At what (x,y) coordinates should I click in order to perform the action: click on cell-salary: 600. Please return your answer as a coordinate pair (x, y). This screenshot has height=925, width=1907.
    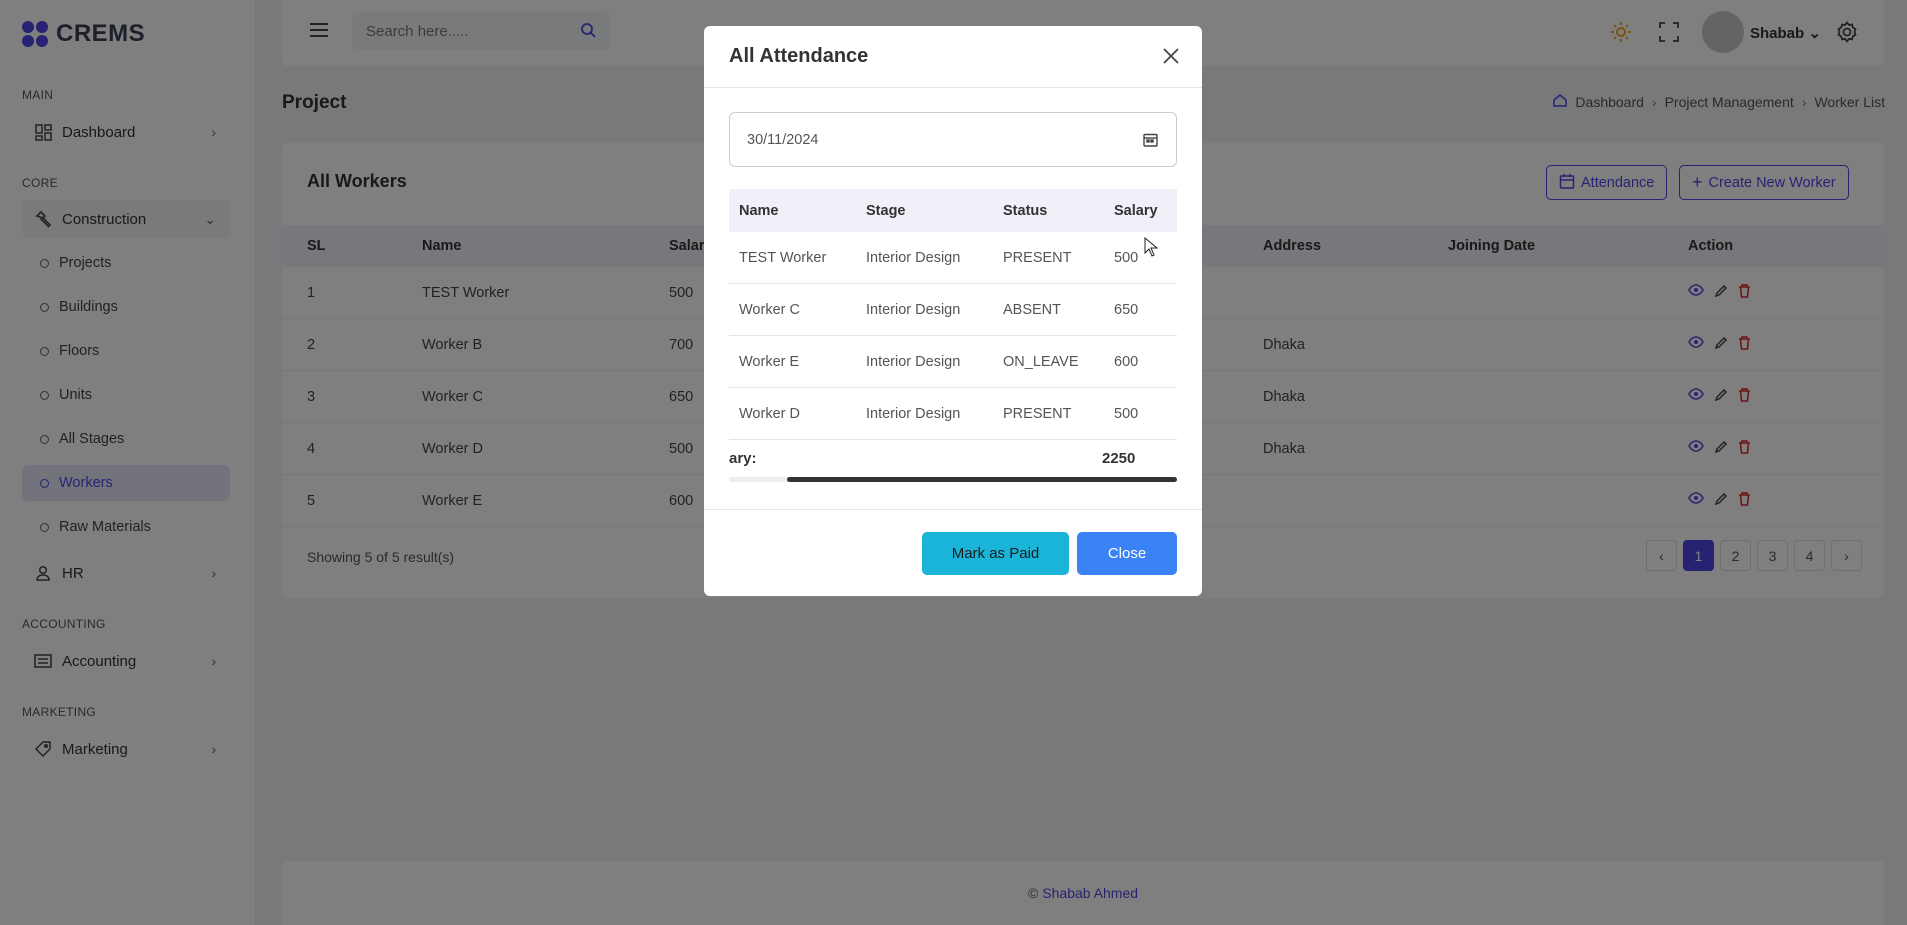
    Looking at the image, I should click on (1126, 361).